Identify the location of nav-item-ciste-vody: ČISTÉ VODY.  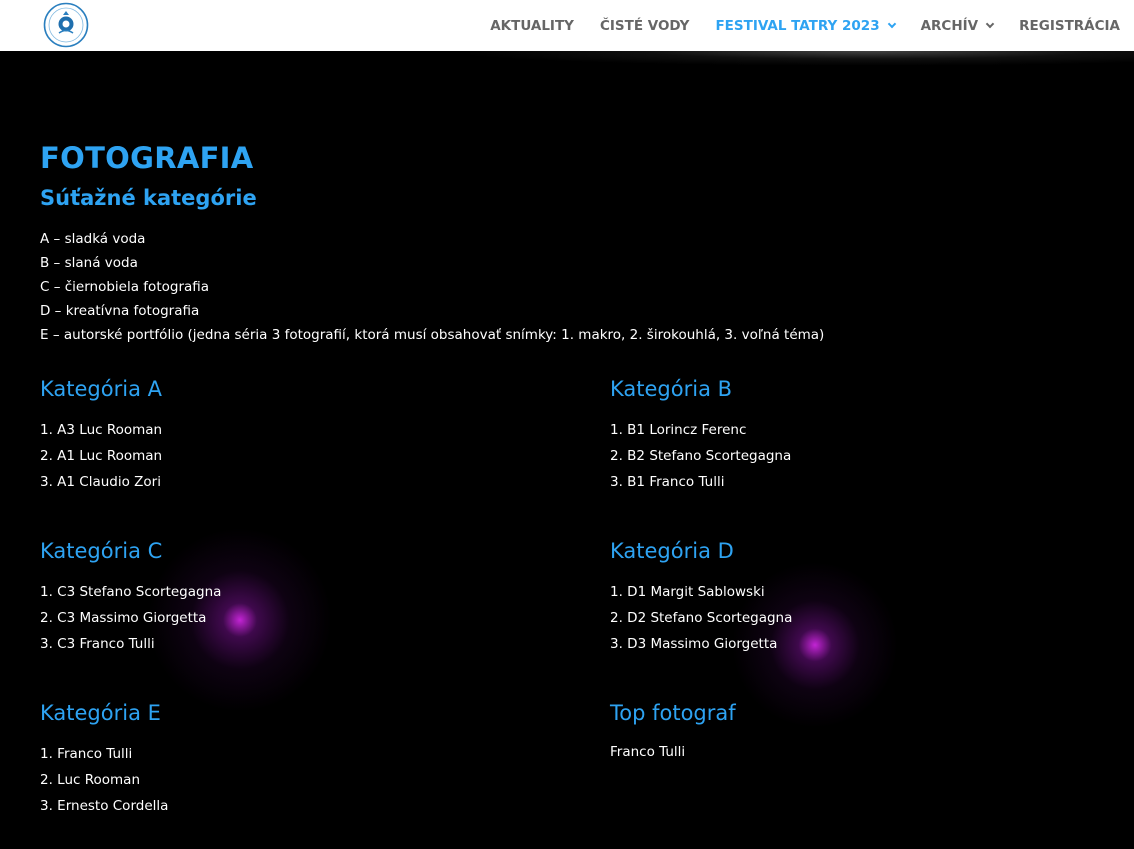
(644, 26).